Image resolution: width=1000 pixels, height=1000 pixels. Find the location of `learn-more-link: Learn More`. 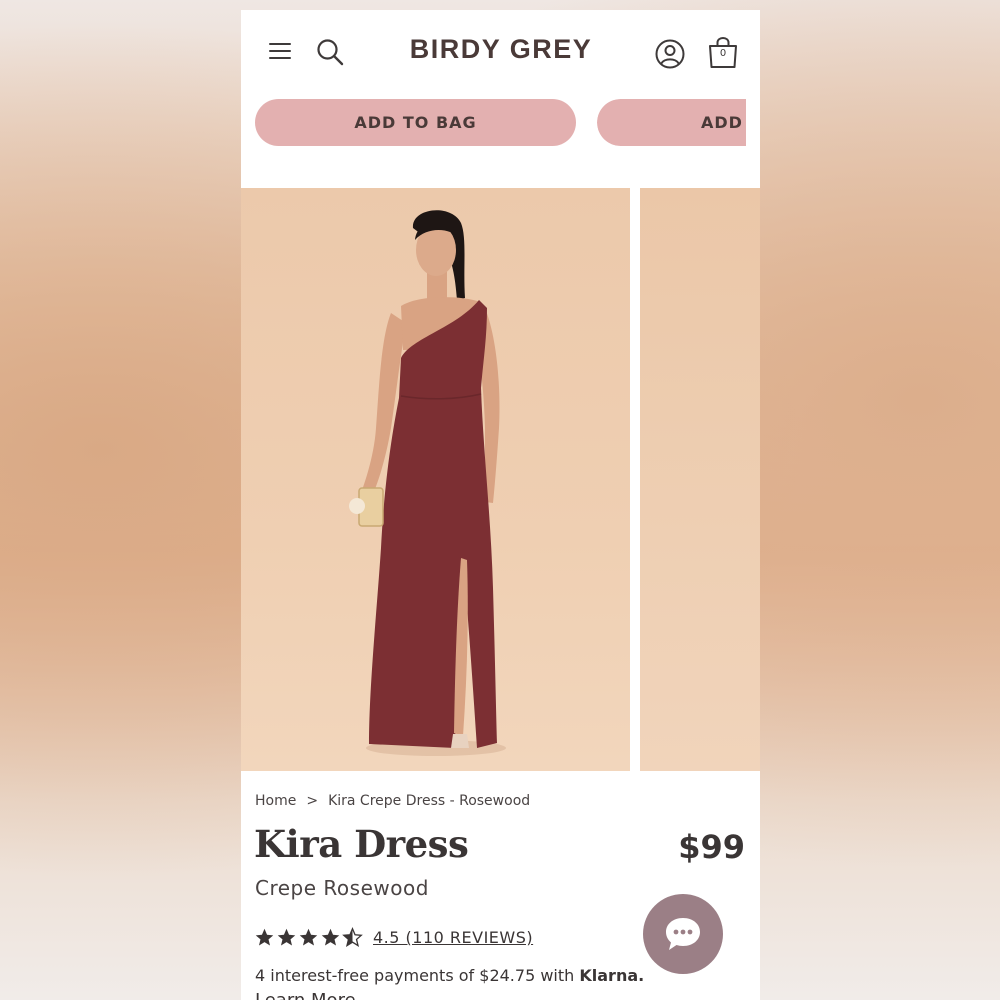

learn-more-link: Learn More is located at coordinates (305, 995).